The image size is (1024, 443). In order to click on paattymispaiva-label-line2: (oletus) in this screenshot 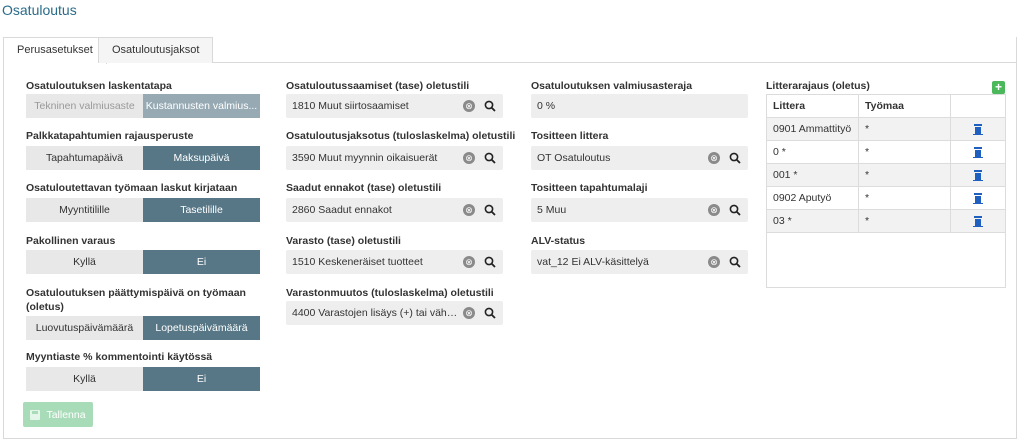, I will do `click(45, 307)`.